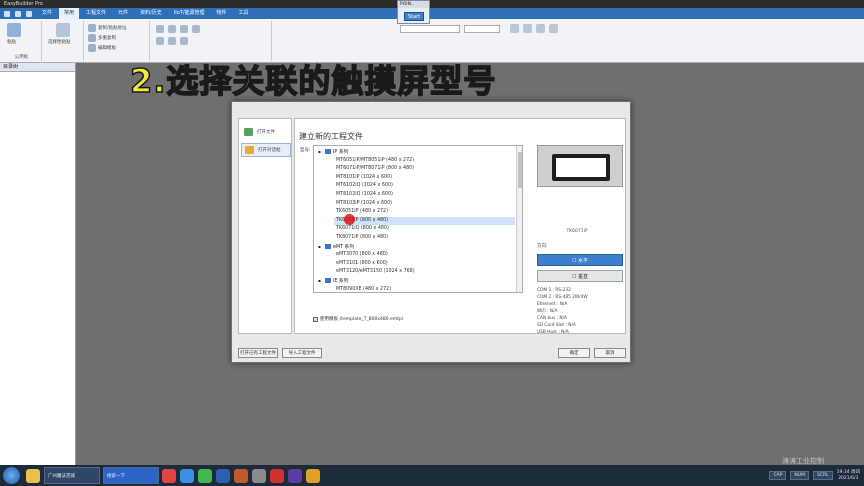 This screenshot has height=486, width=864. Describe the element at coordinates (520, 170) in the screenshot. I see `tree-scroll-thumb` at that location.